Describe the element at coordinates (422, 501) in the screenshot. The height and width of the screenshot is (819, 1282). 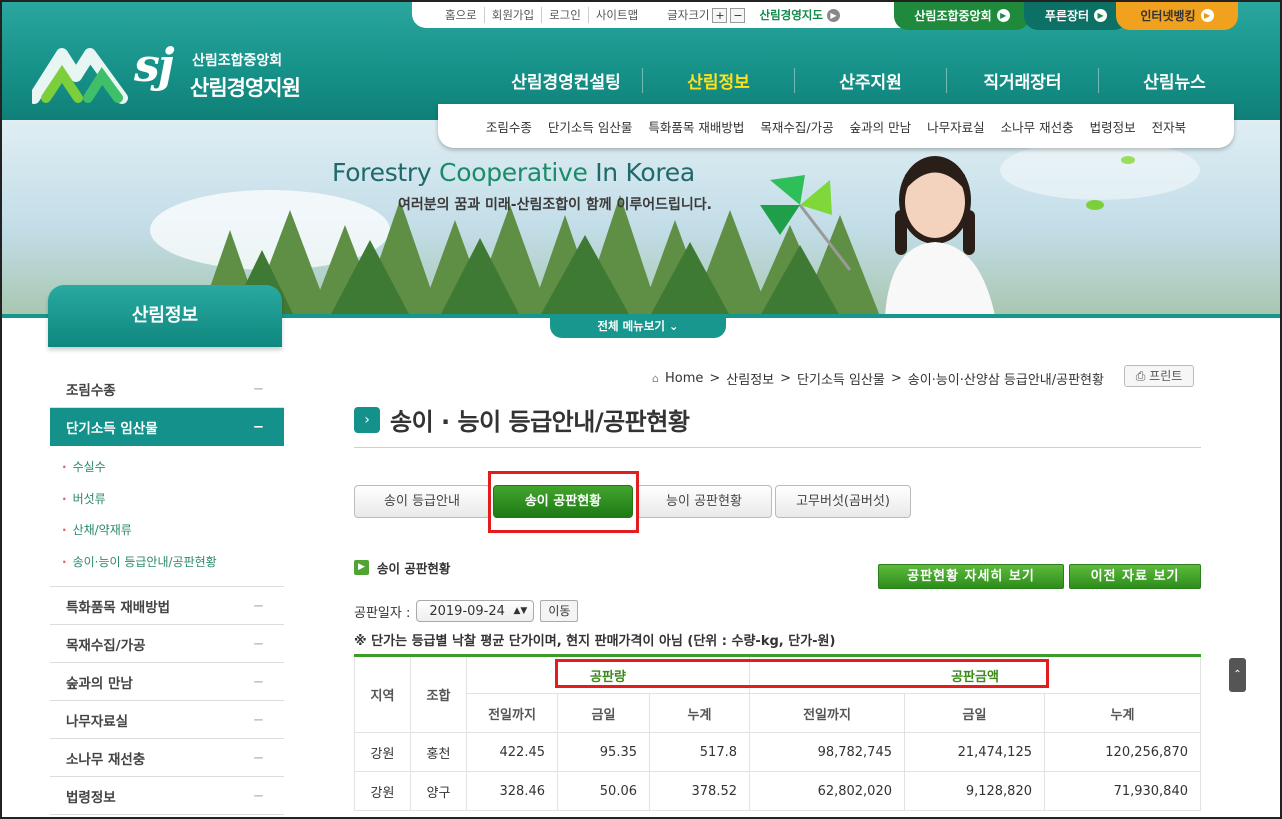
I see `tab-songi-grade: 송이 등급안내` at that location.